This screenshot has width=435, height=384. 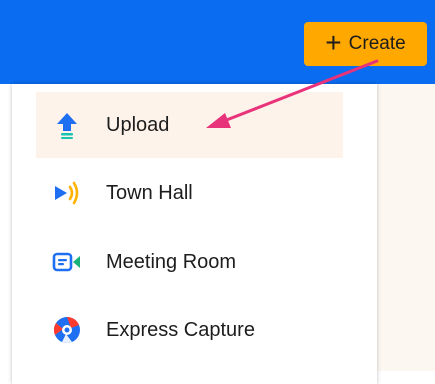 I want to click on menu-item-upload: Upload, so click(x=189, y=125).